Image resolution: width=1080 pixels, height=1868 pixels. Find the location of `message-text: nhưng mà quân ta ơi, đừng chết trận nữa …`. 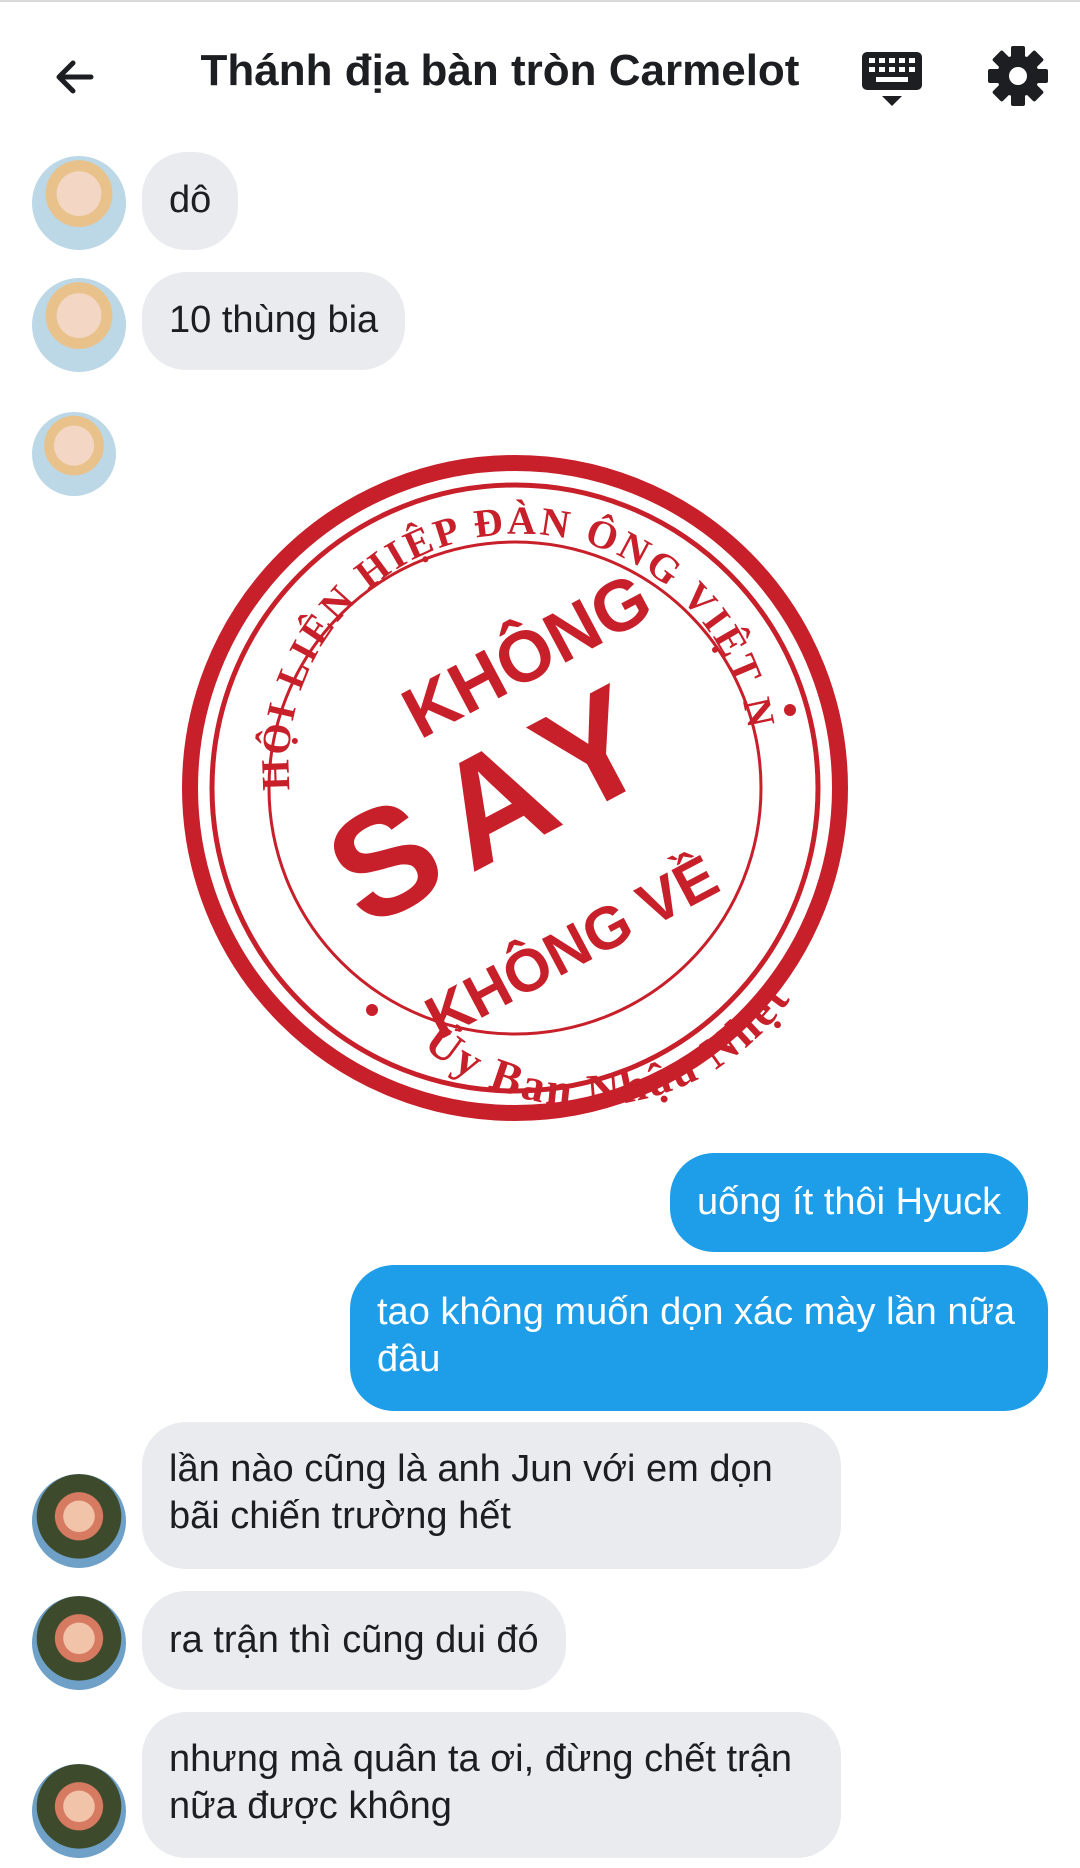

message-text: nhưng mà quân ta ơi, đừng chết trận nữa … is located at coordinates (480, 1782).